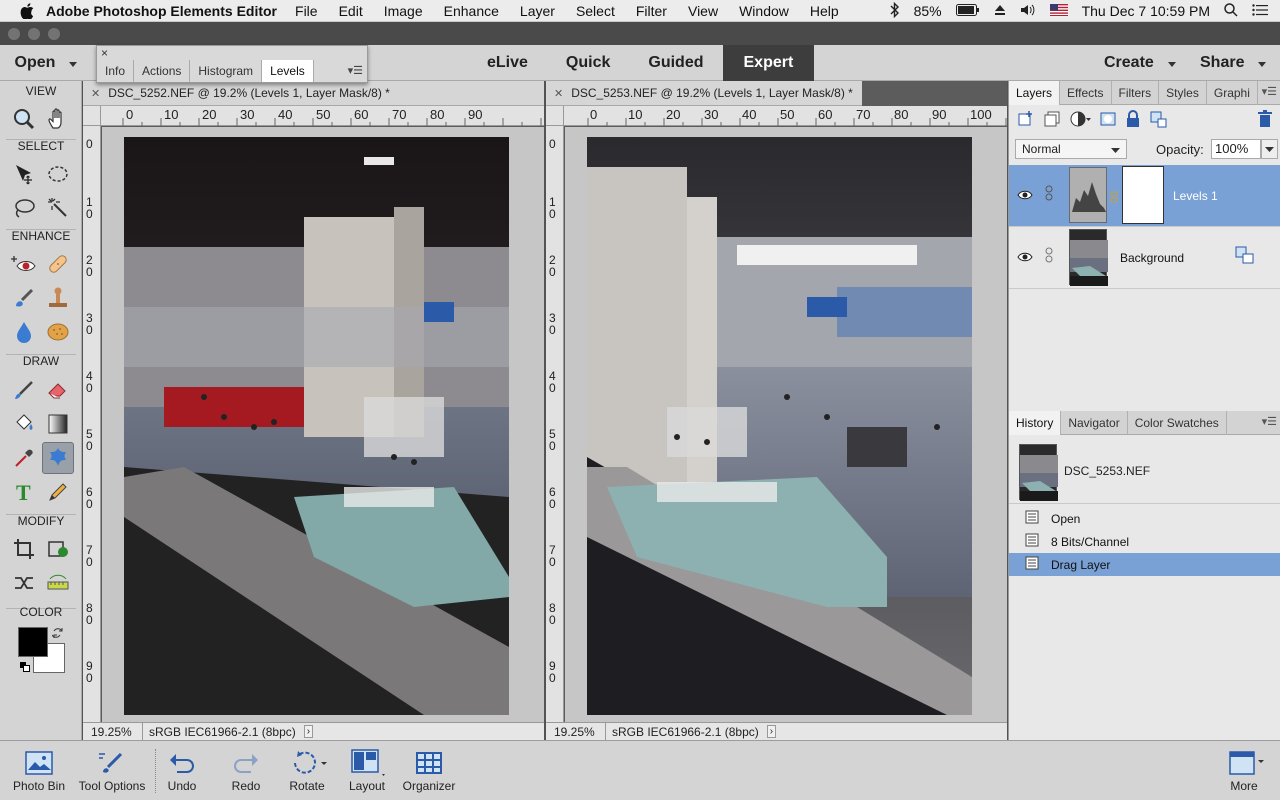 The height and width of the screenshot is (800, 1280). What do you see at coordinates (1071, 149) in the screenshot?
I see `blend-mode-select: Normal` at bounding box center [1071, 149].